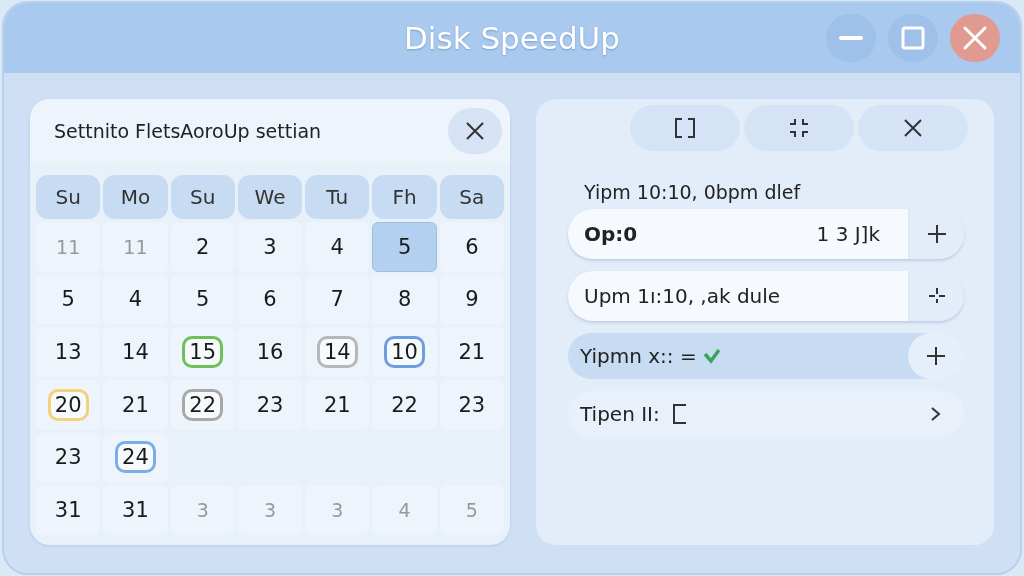  I want to click on event-marker: 14, so click(337, 352).